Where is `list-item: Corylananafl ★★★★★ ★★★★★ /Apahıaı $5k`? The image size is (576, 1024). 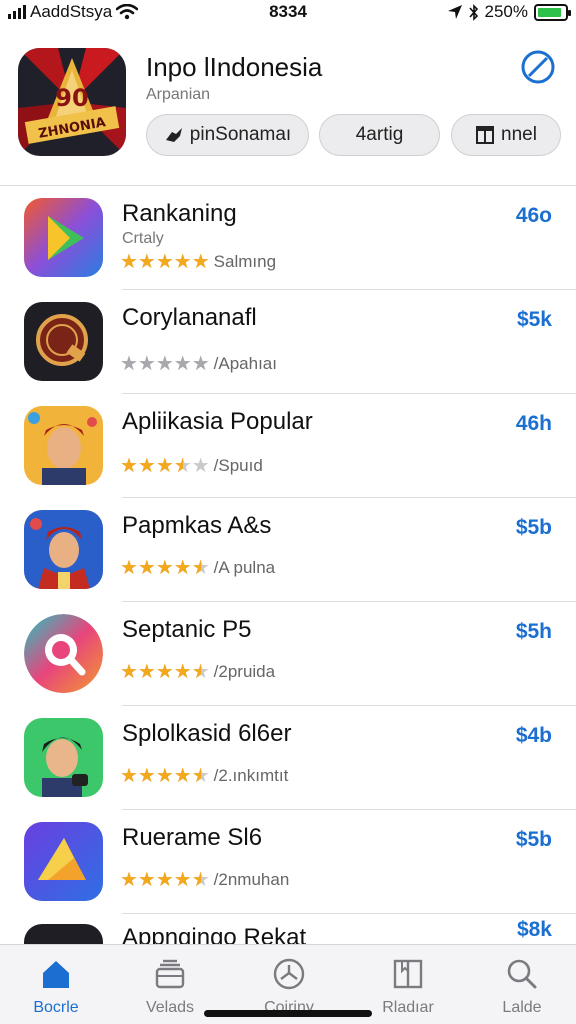
list-item: Corylananafl ★★★★★ ★★★★★ /Apahıaı $5k is located at coordinates (288, 342).